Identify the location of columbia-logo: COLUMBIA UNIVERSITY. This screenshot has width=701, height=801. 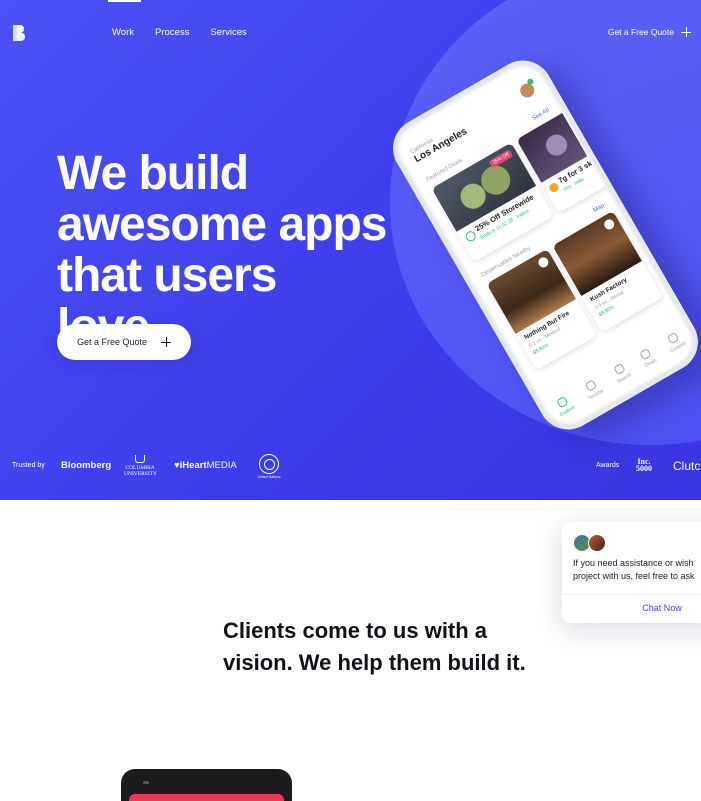
(140, 466).